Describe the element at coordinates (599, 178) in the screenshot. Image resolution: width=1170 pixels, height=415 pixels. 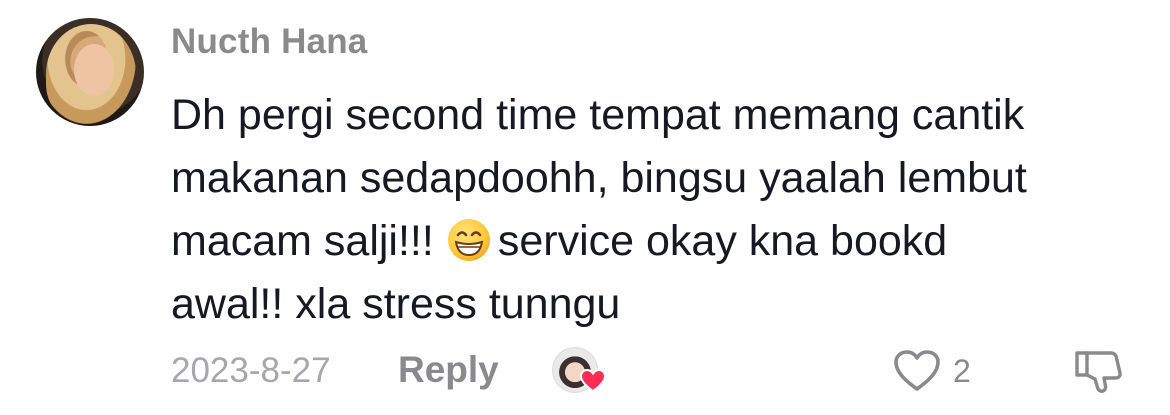
I see `comment-text-line-2: makanan sedapdoohh, bingsu yaalah lembut` at that location.